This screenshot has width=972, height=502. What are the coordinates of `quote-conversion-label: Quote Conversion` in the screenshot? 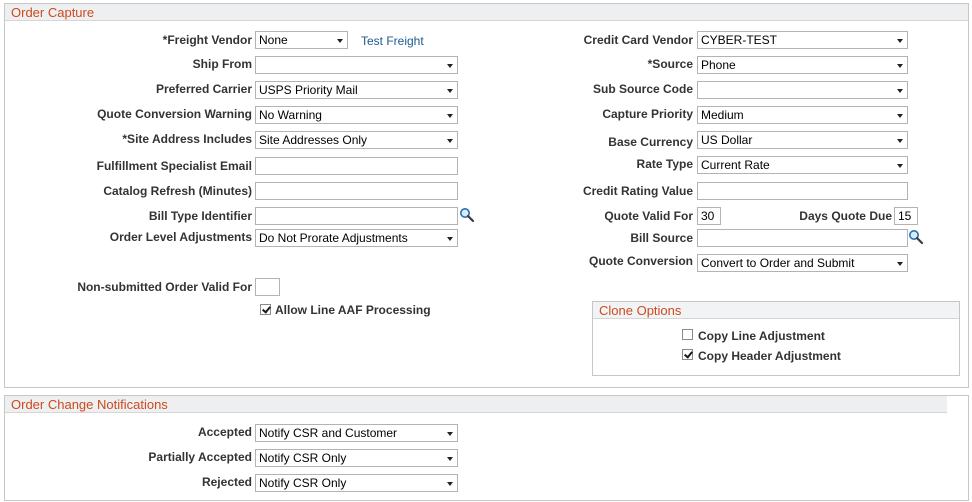 It's located at (640, 261).